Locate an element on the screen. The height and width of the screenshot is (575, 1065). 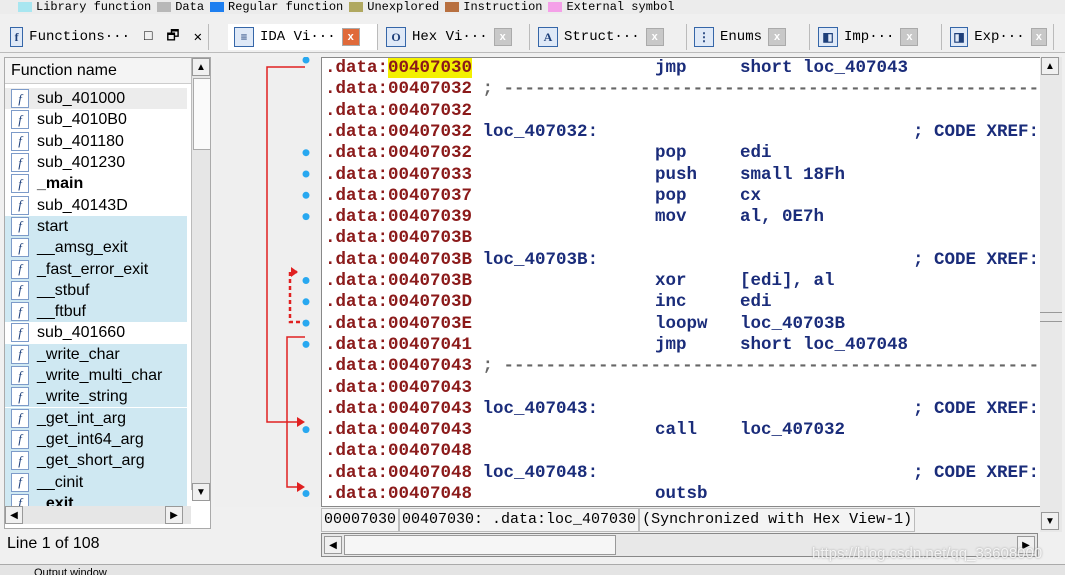
code-line: .data:00407032 is located at coordinates (682, 111).